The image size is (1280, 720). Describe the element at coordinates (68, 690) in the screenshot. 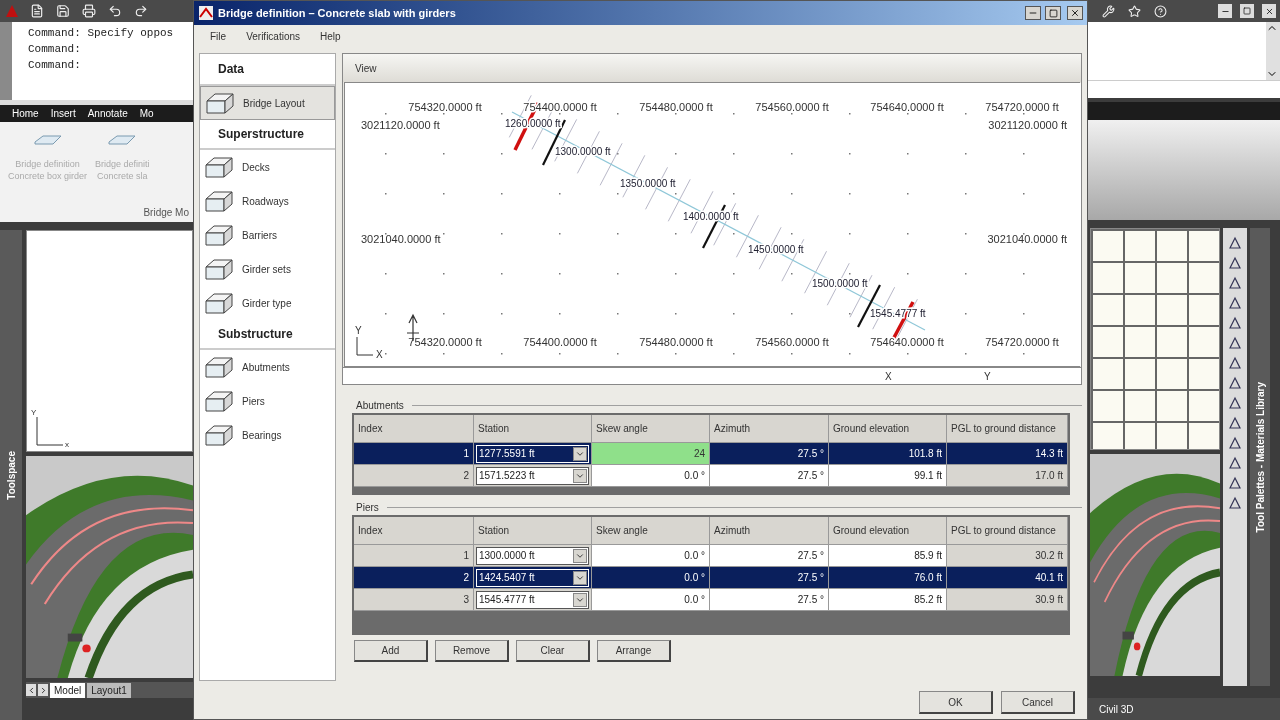

I see `layout-tab: Model` at that location.